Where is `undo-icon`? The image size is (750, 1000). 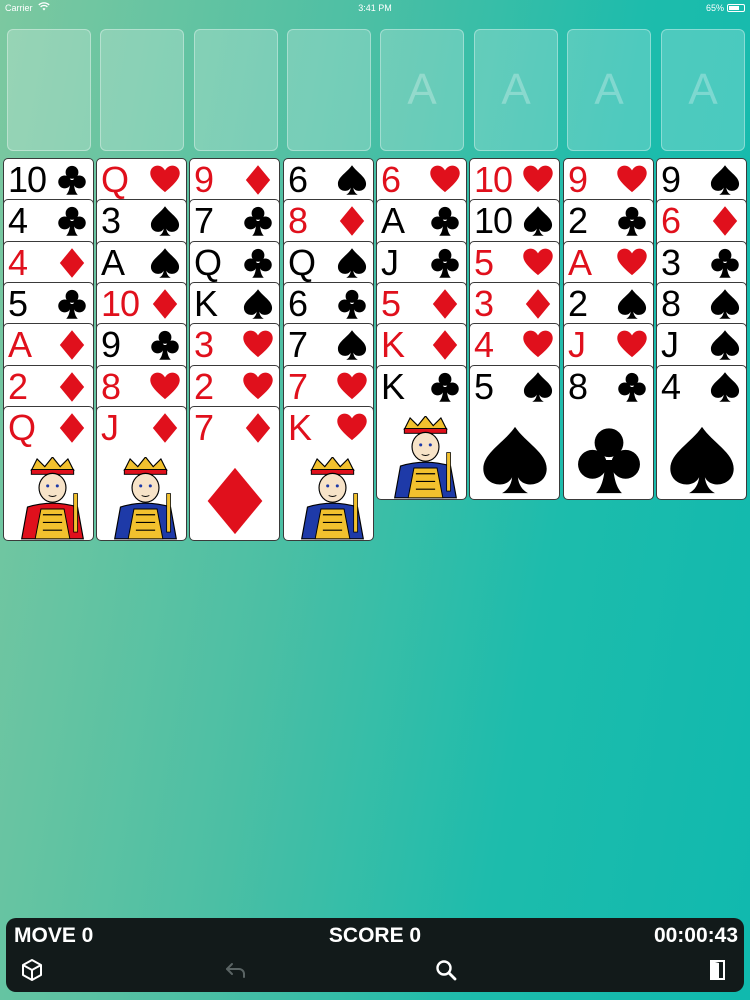 undo-icon is located at coordinates (235, 970).